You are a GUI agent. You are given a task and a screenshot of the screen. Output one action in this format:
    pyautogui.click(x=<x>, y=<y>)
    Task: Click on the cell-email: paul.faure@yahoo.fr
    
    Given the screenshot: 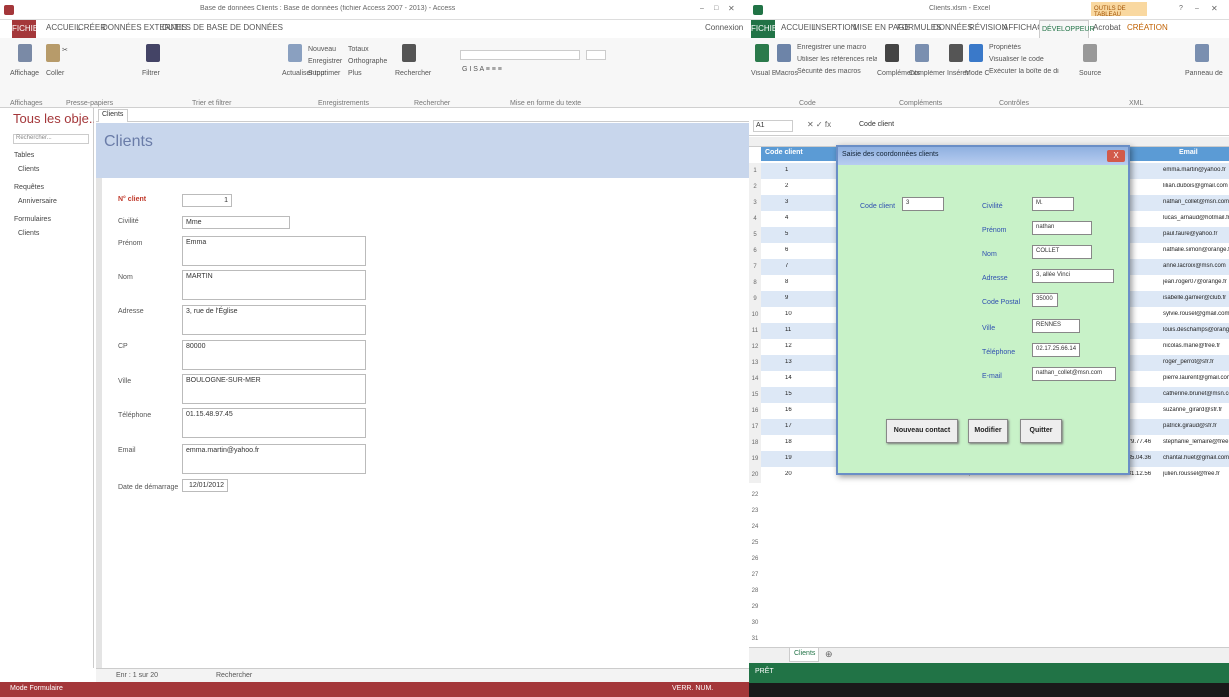 What is the action you would take?
    pyautogui.click(x=1196, y=234)
    